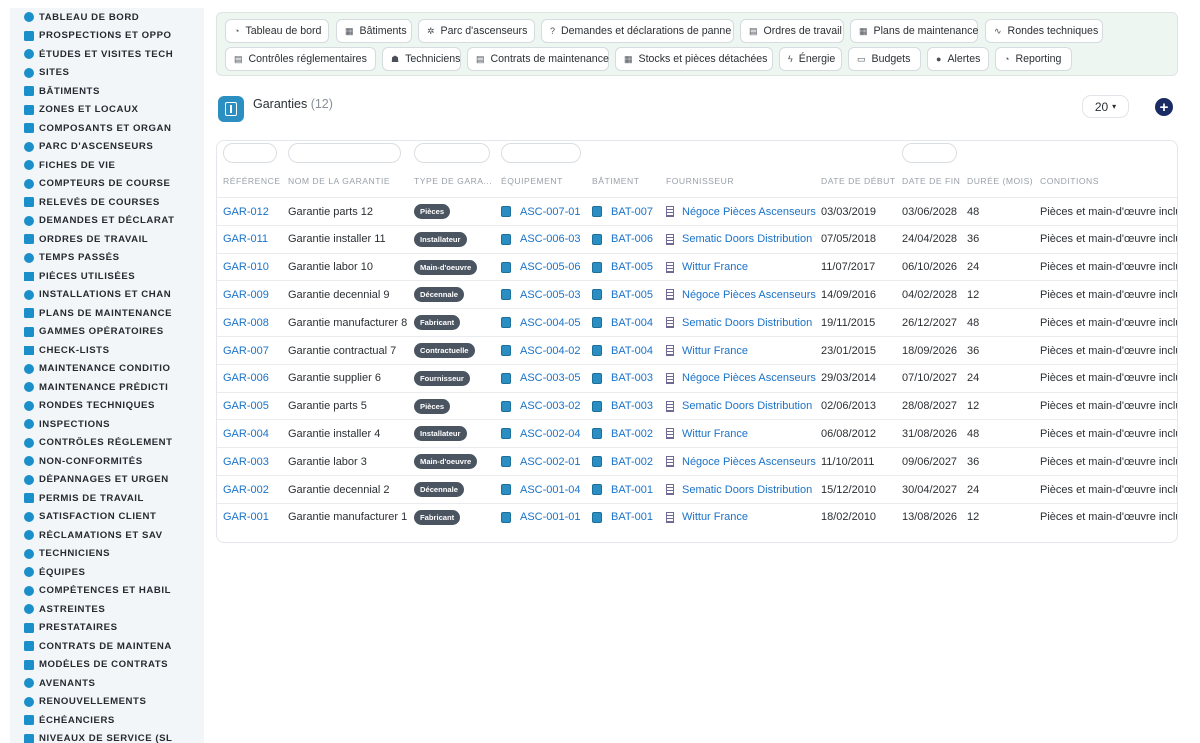 The width and height of the screenshot is (1200, 743). Describe the element at coordinates (107, 91) in the screenshot. I see `sidebar-item-batiments: BÂTIMENTS` at that location.